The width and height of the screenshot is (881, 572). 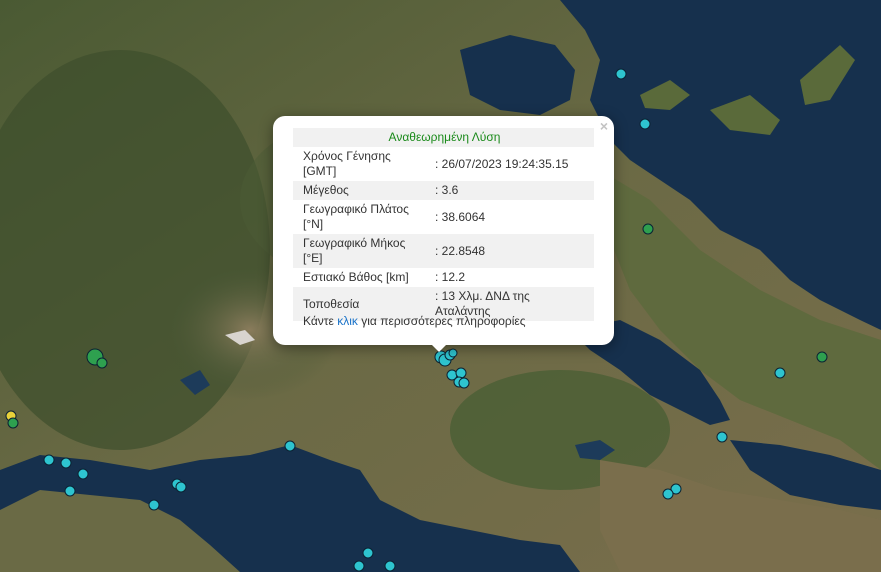 I want to click on info-label: Γεωγραφικό Πλάτος [°N], so click(x=356, y=216).